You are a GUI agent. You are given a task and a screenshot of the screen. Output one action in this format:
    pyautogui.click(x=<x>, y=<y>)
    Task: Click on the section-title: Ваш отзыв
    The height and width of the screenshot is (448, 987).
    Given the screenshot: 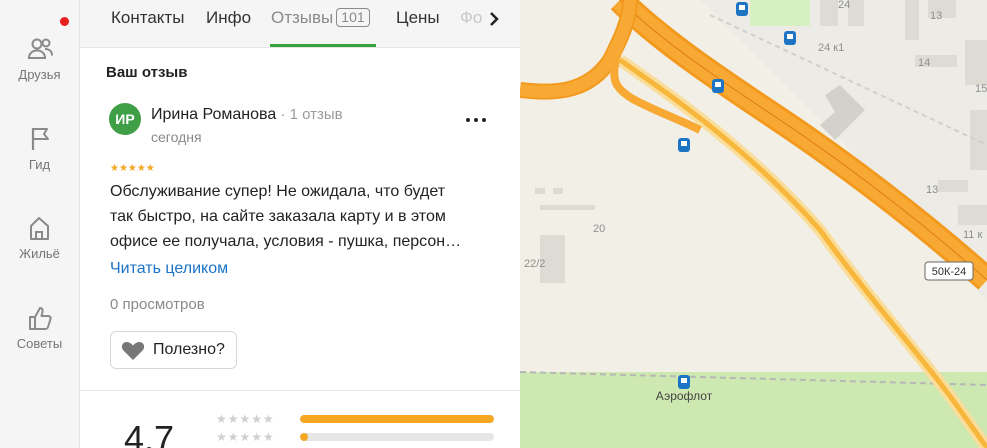 What is the action you would take?
    pyautogui.click(x=147, y=72)
    